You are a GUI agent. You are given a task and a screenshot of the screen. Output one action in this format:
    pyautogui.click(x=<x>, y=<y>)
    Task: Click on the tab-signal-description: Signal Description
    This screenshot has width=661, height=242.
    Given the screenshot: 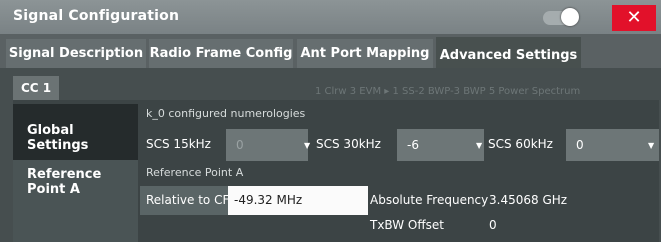 What is the action you would take?
    pyautogui.click(x=76, y=54)
    